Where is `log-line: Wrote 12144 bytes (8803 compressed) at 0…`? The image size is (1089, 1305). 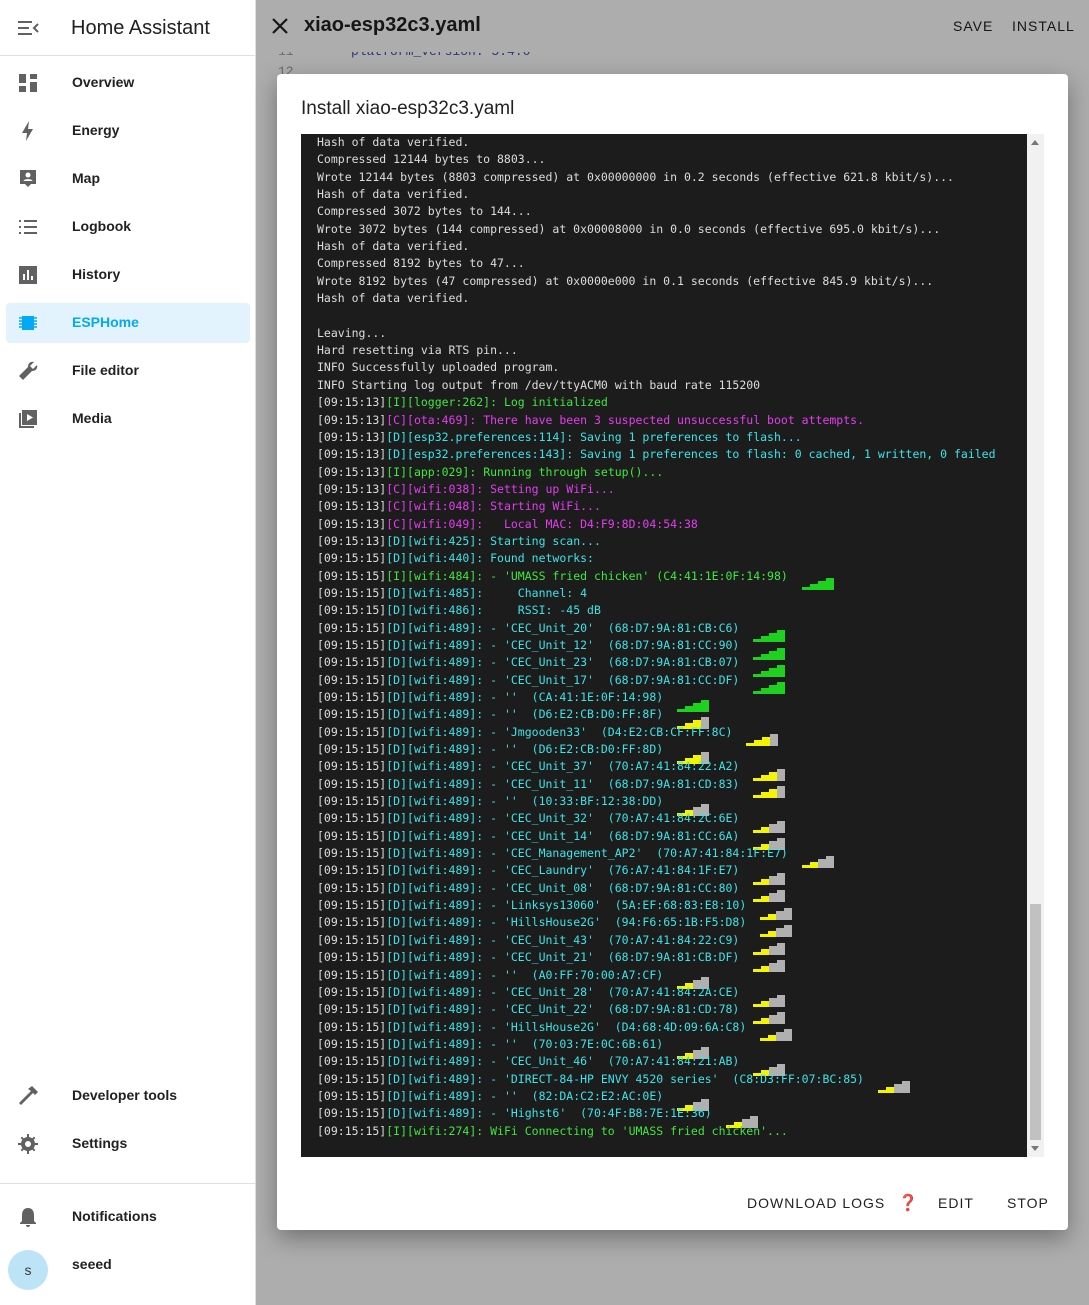
log-line: Wrote 12144 bytes (8803 compressed) at 0… is located at coordinates (670, 177).